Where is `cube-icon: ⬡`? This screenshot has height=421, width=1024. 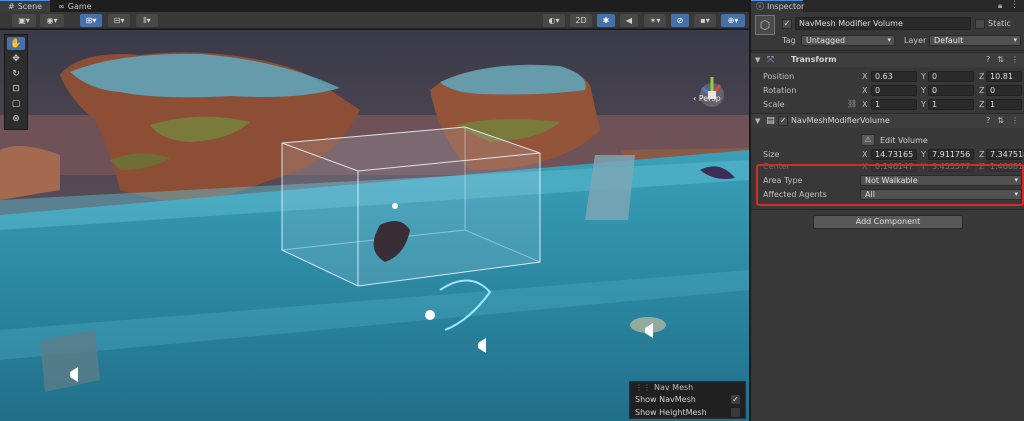 cube-icon: ⬡ is located at coordinates (765, 25).